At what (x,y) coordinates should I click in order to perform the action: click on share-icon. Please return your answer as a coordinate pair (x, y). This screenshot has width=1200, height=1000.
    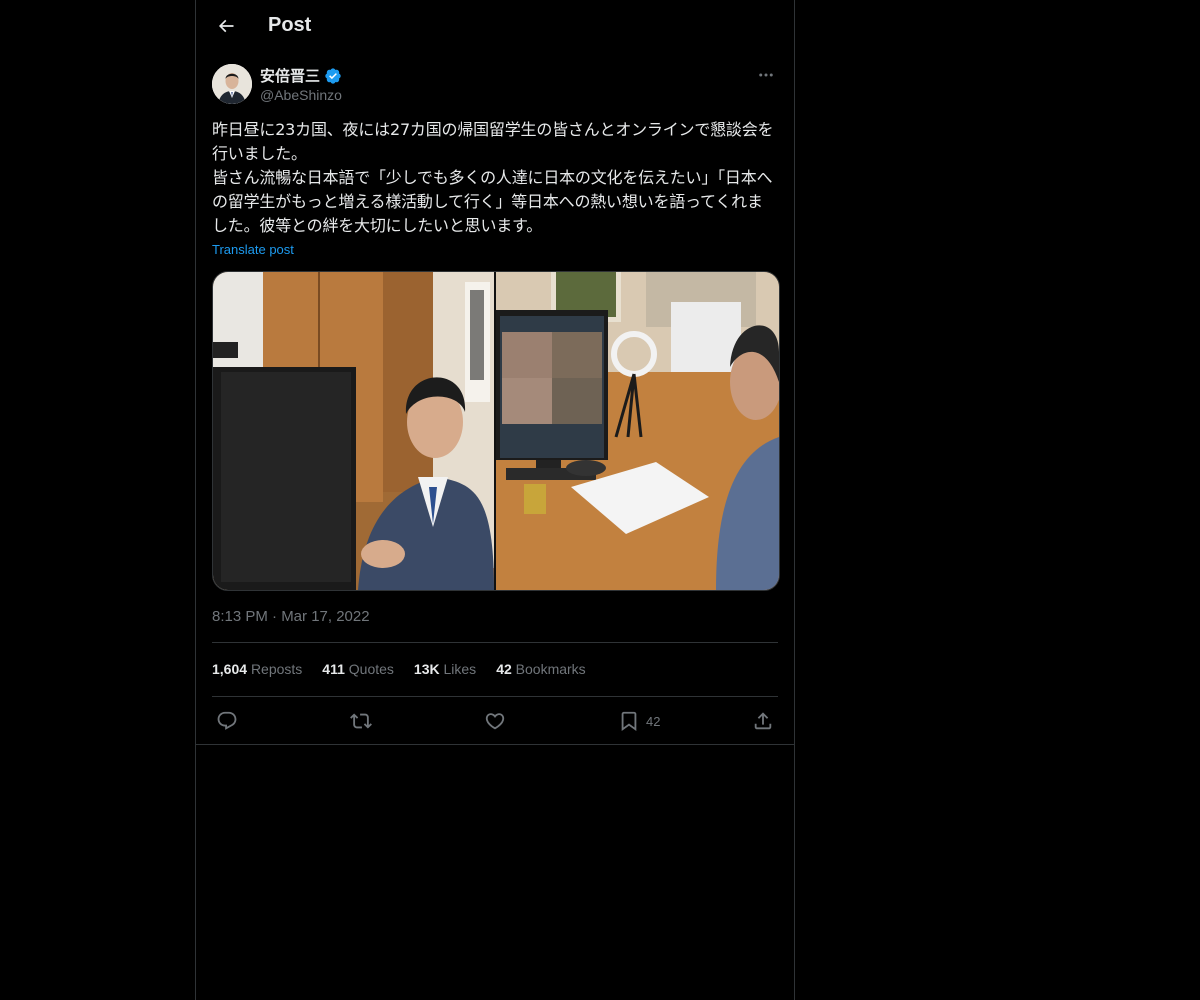
    Looking at the image, I should click on (763, 721).